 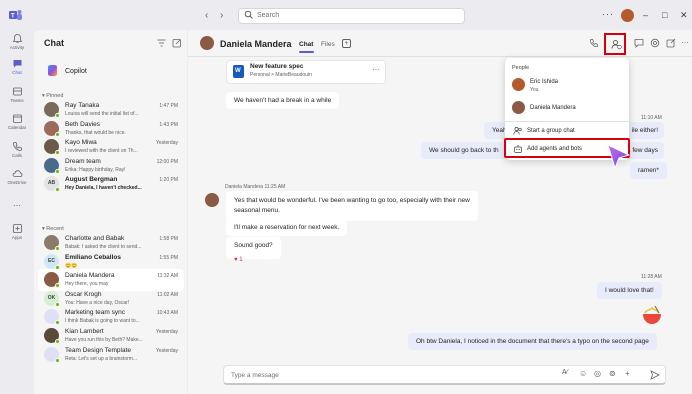 What do you see at coordinates (256, 44) in the screenshot?
I see `contact-name: Daniela Mandera` at bounding box center [256, 44].